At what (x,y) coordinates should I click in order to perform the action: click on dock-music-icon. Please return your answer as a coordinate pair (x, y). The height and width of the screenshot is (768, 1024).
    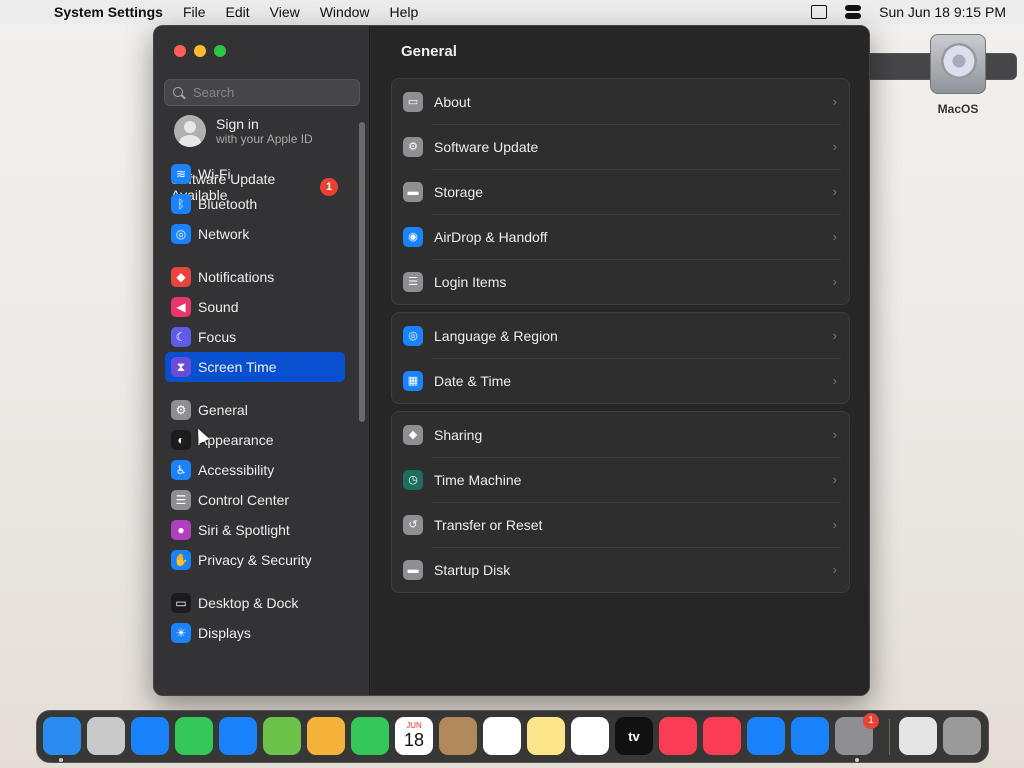
    Looking at the image, I should click on (678, 736).